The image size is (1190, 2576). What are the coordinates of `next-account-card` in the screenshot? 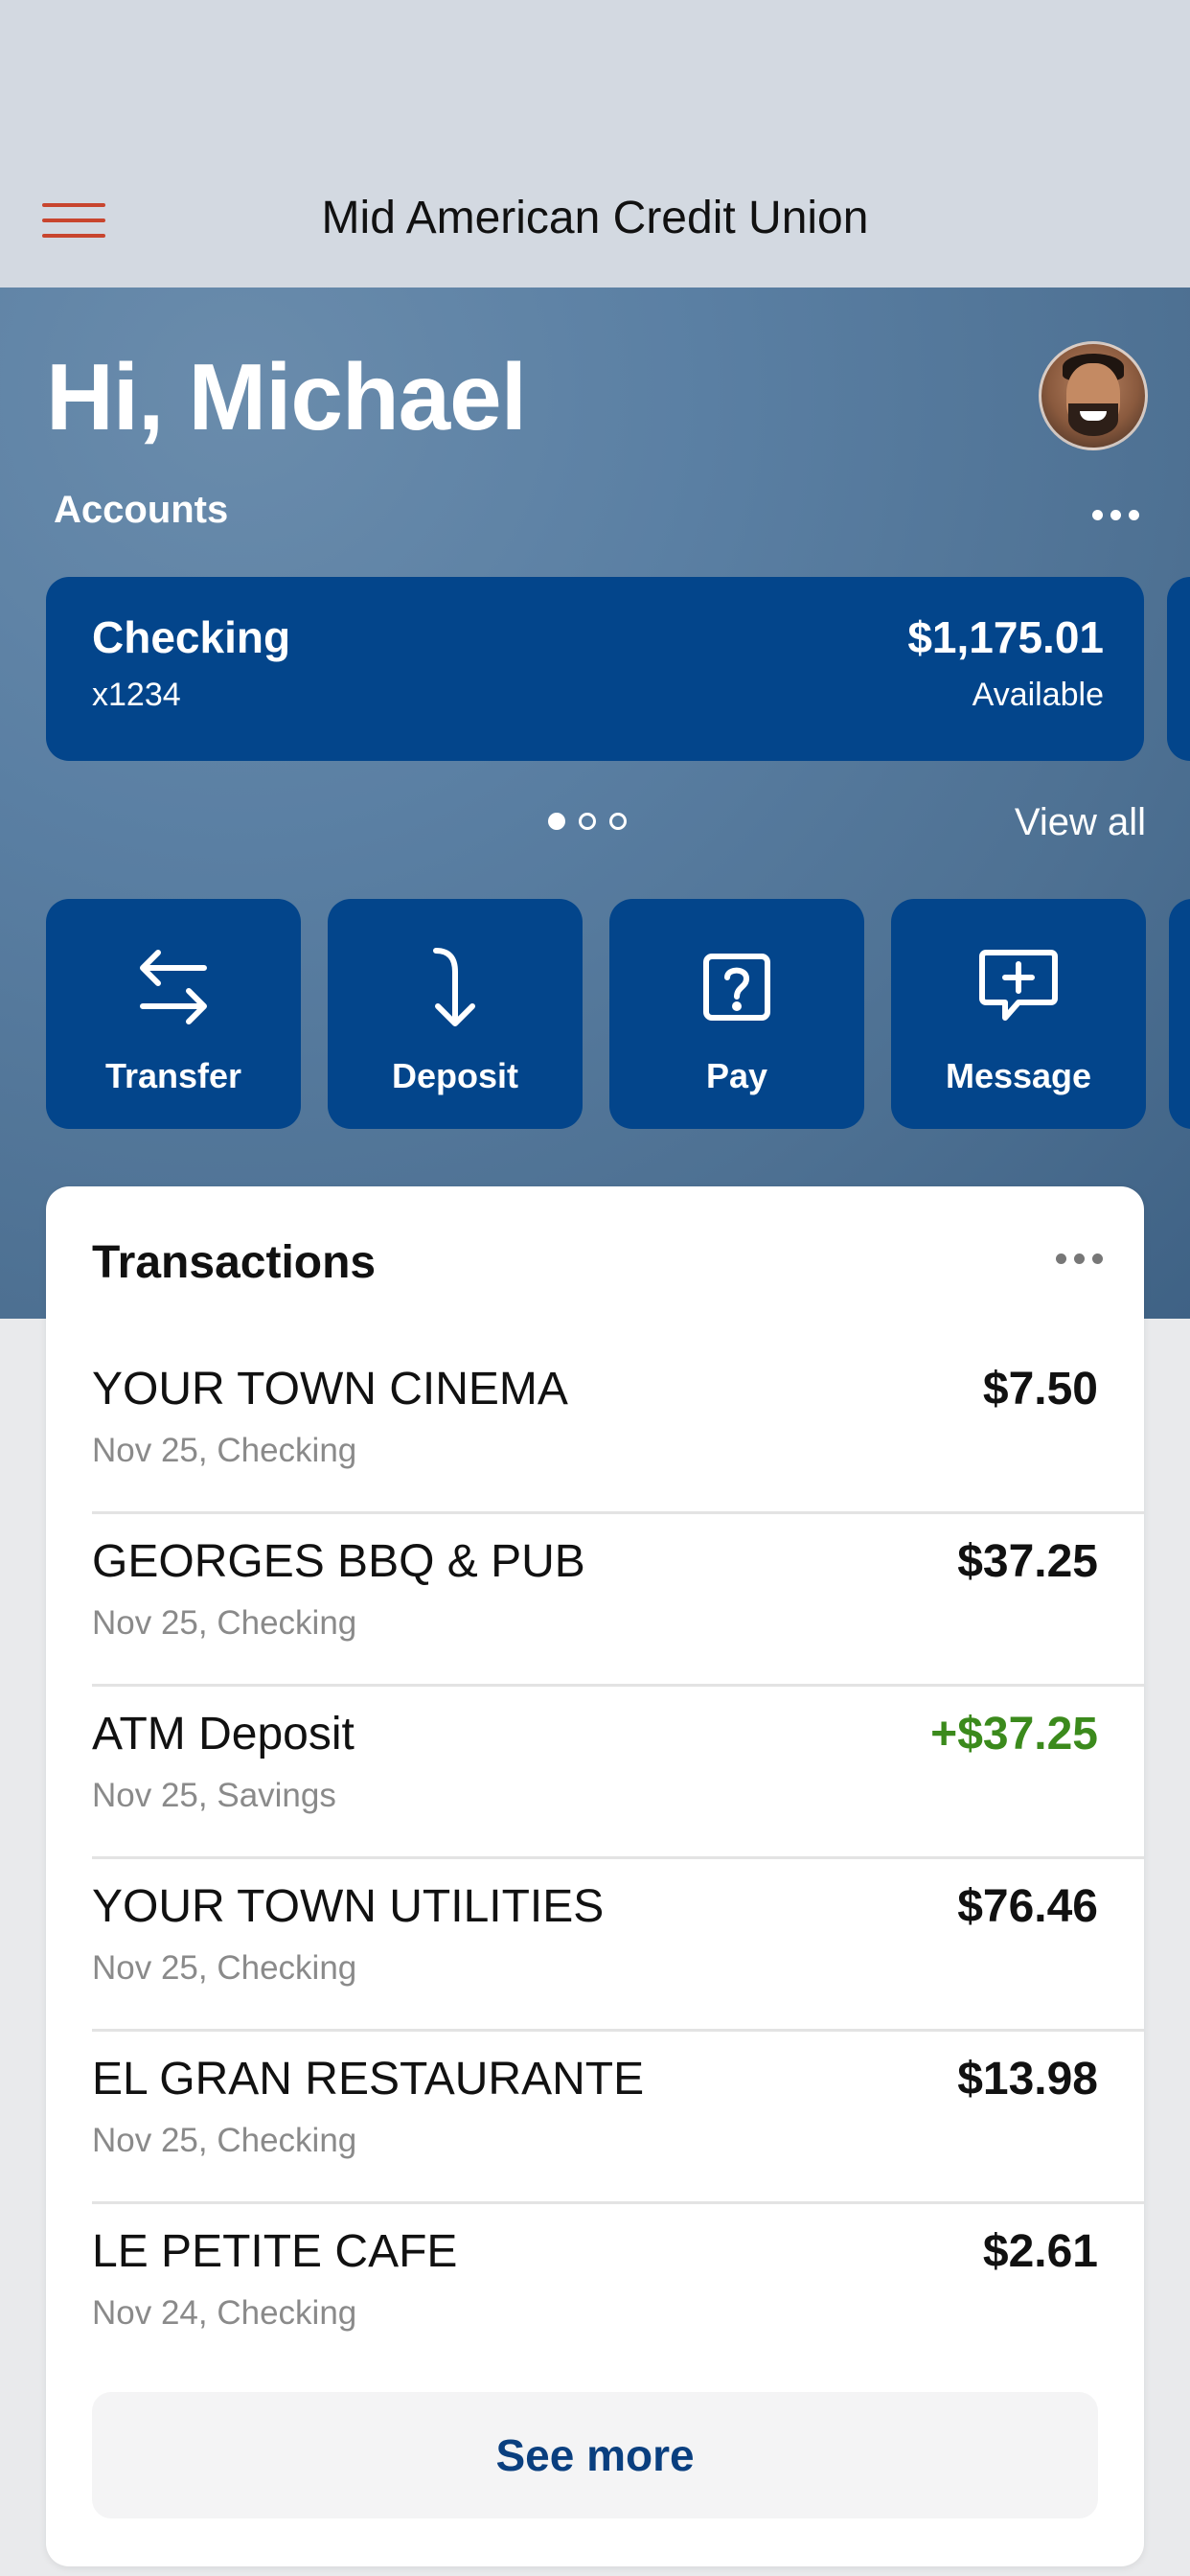 It's located at (1178, 669).